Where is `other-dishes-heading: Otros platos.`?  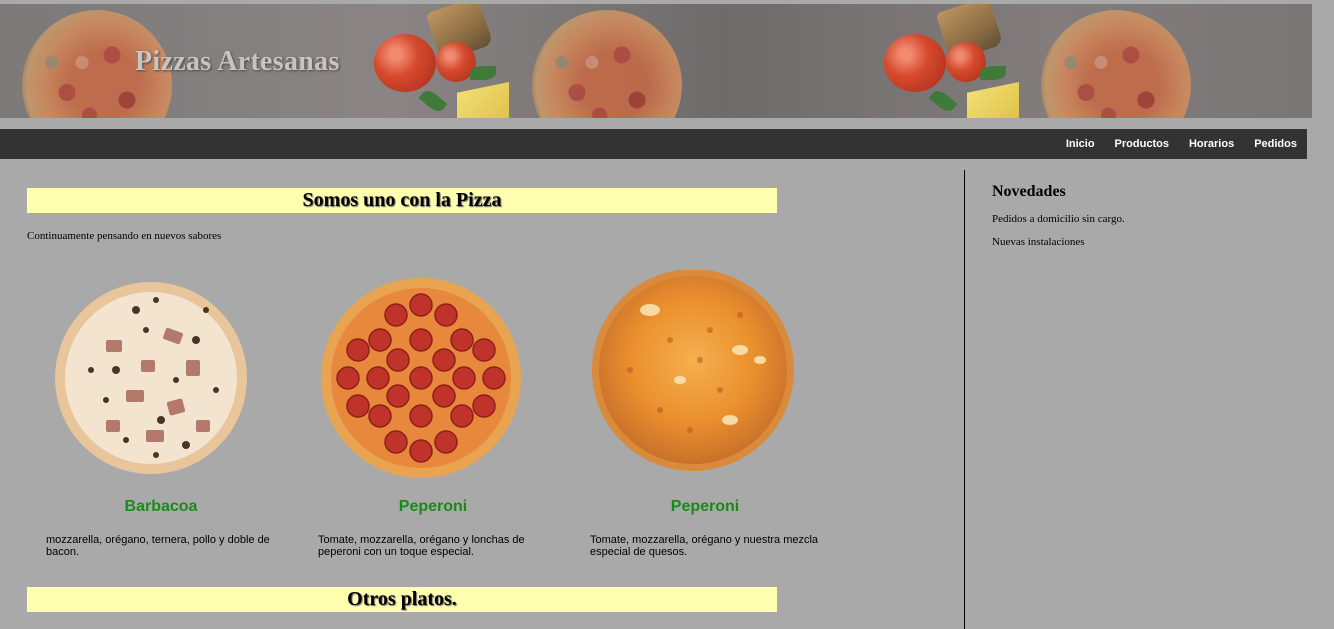 other-dishes-heading: Otros platos. is located at coordinates (402, 599).